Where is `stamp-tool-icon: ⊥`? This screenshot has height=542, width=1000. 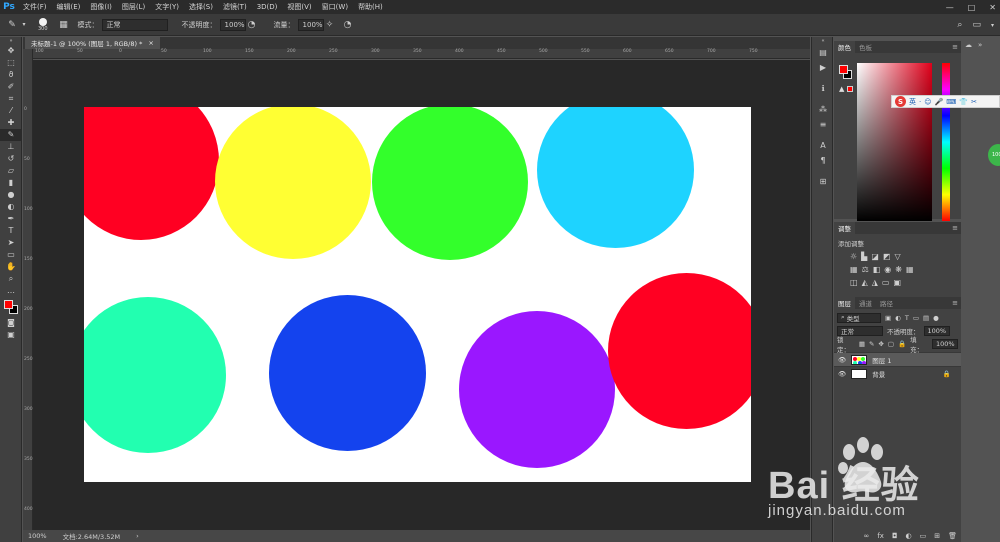
stamp-tool-icon: ⊥ is located at coordinates (11, 147).